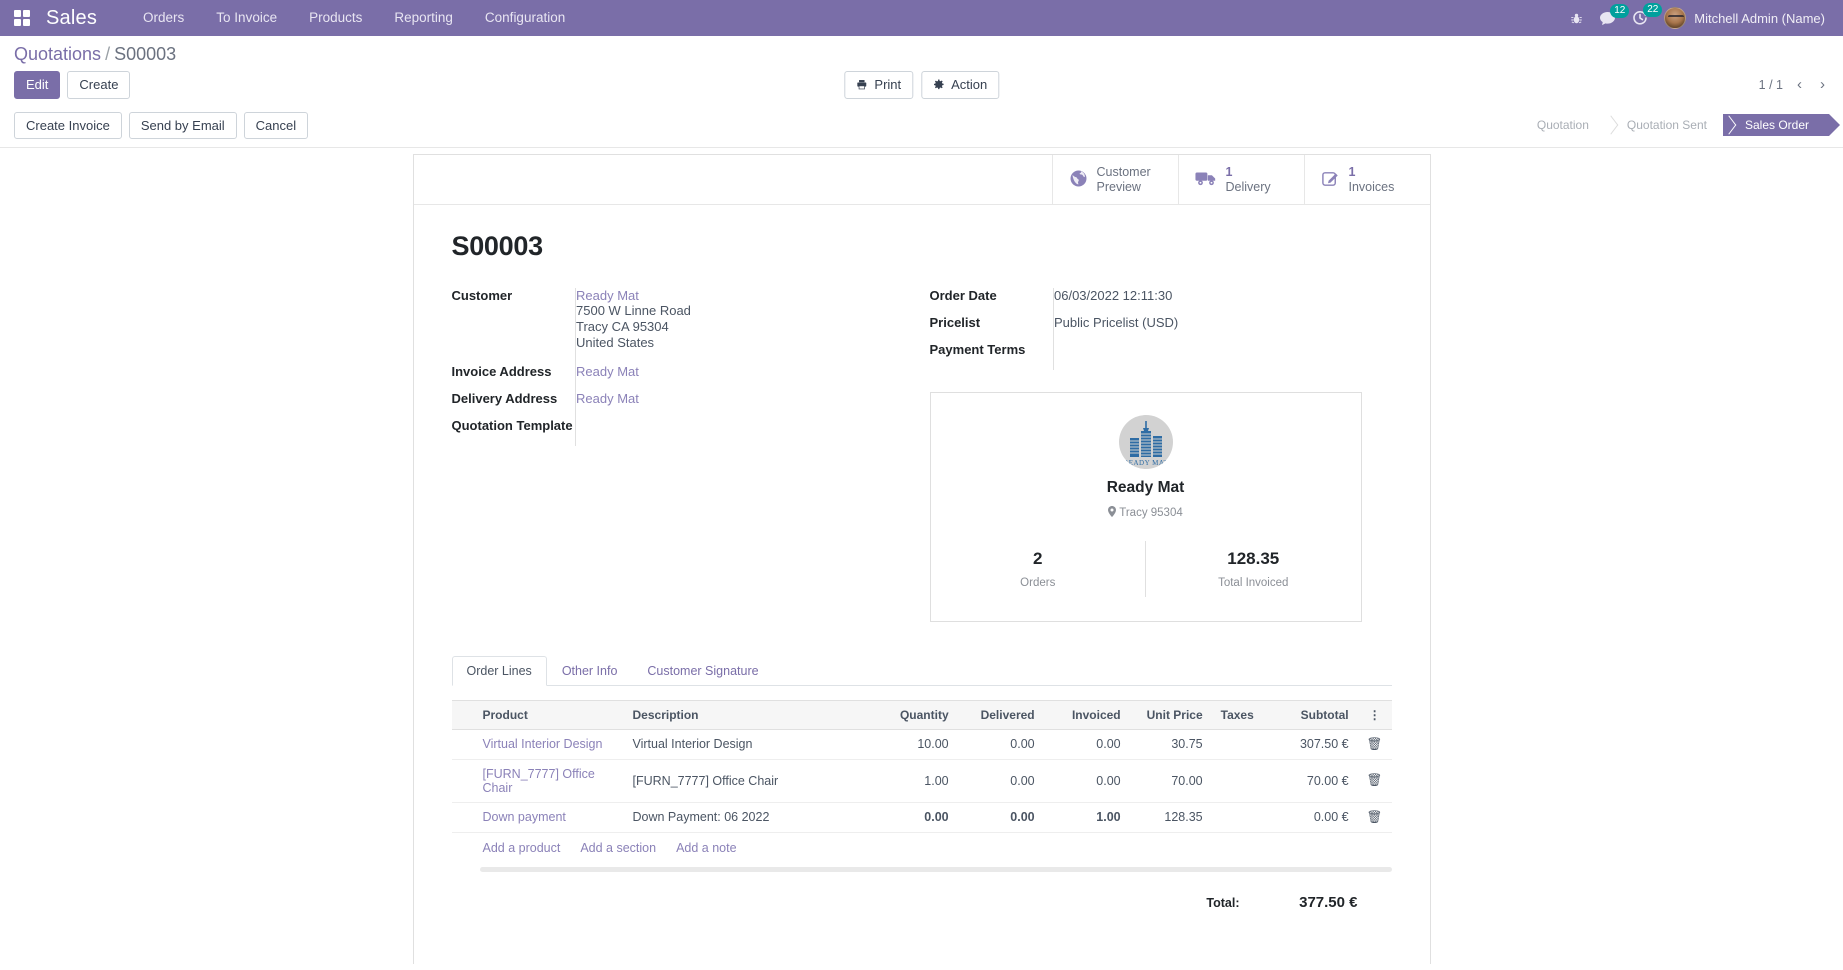 The height and width of the screenshot is (970, 1843). What do you see at coordinates (423, 18) in the screenshot?
I see `menu-item-reporting: Reporting` at bounding box center [423, 18].